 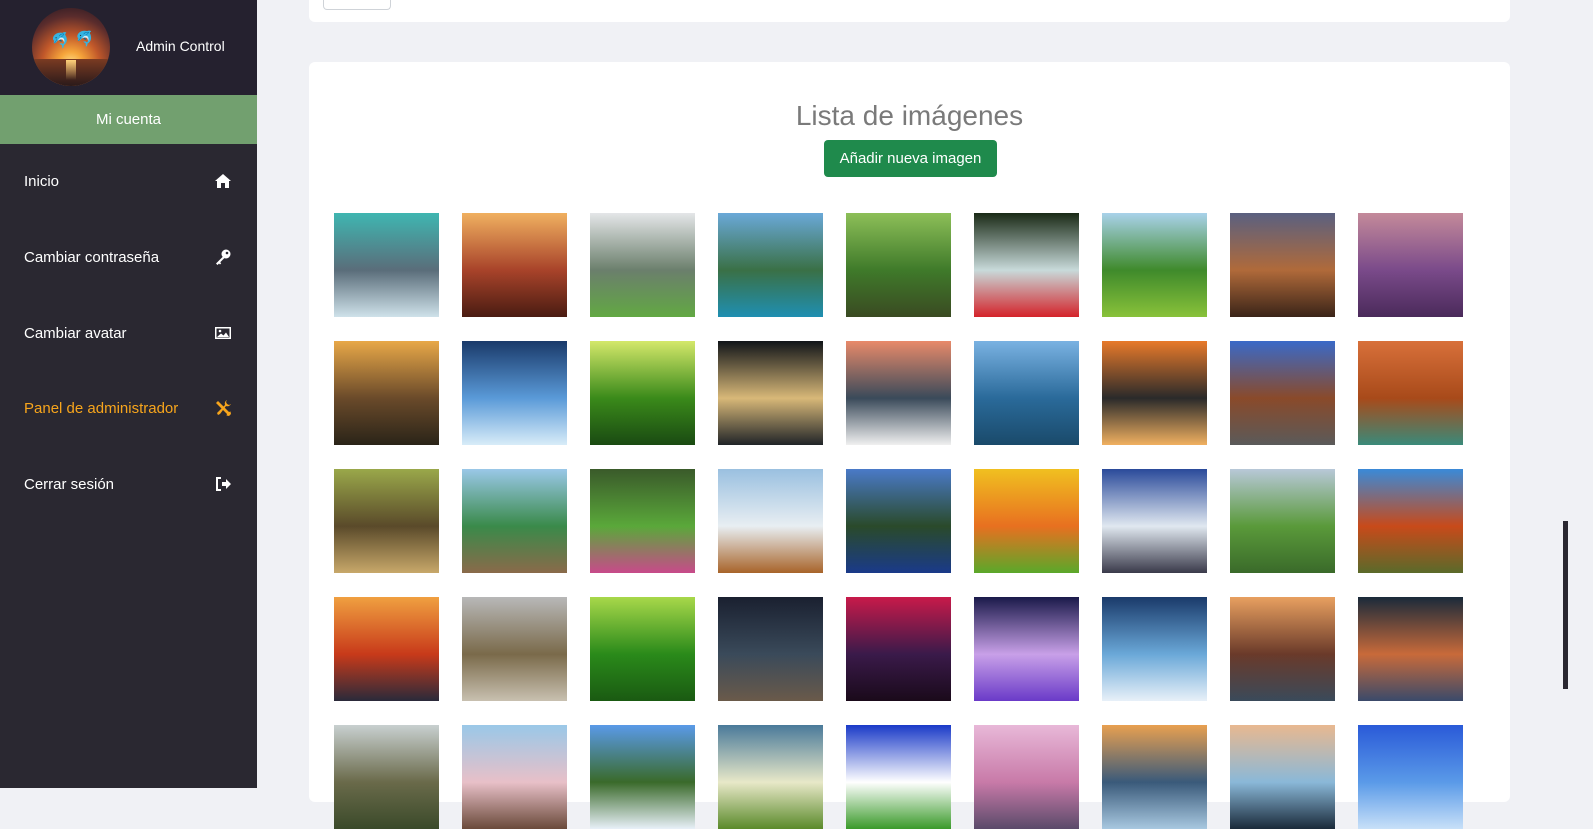 I want to click on tools-icon, so click(x=223, y=408).